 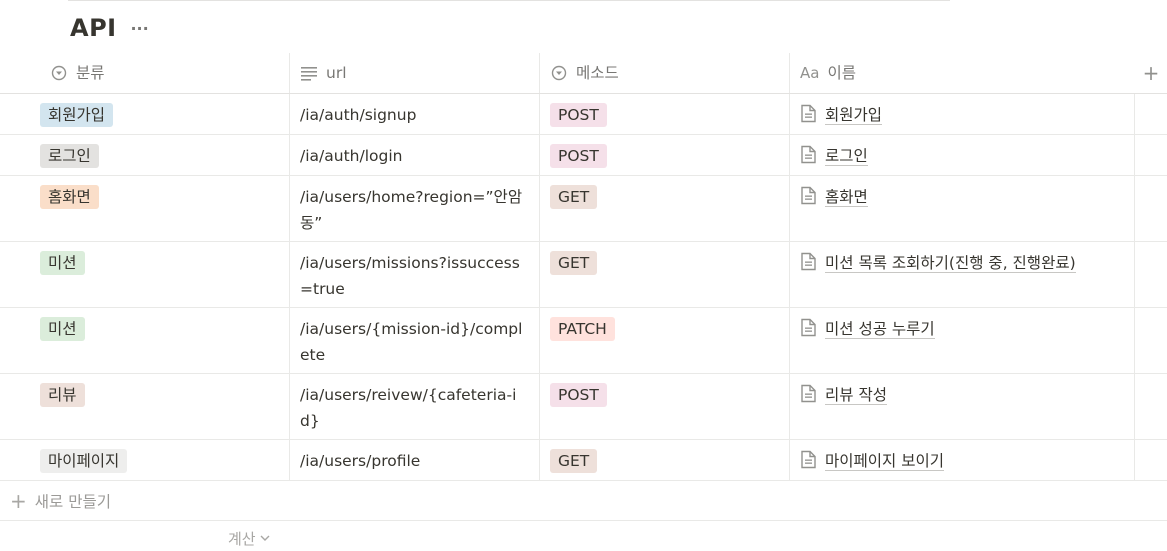 I want to click on column-header-label: 메소드, so click(x=597, y=73).